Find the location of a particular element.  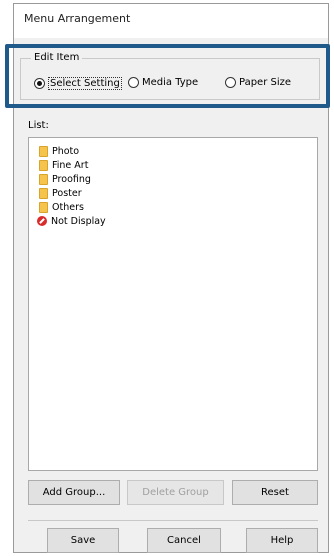

list-label: List: is located at coordinates (38, 125).